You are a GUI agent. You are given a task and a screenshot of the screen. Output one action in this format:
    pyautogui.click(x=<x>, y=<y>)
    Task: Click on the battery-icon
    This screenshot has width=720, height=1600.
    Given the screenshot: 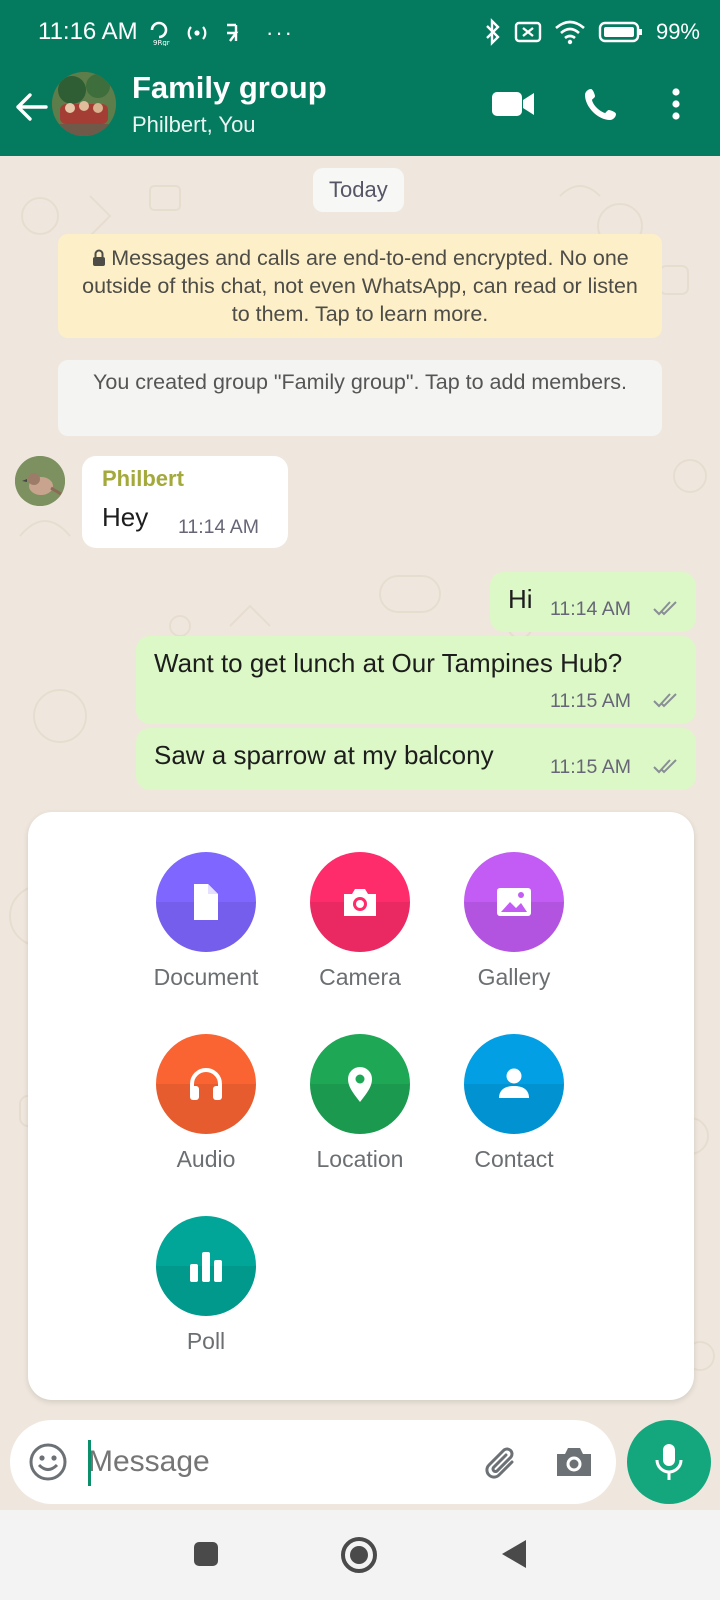 What is the action you would take?
    pyautogui.click(x=620, y=32)
    